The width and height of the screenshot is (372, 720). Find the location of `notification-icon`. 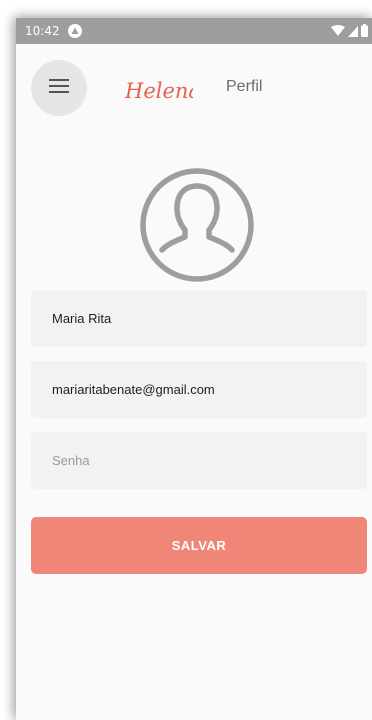

notification-icon is located at coordinates (74, 31).